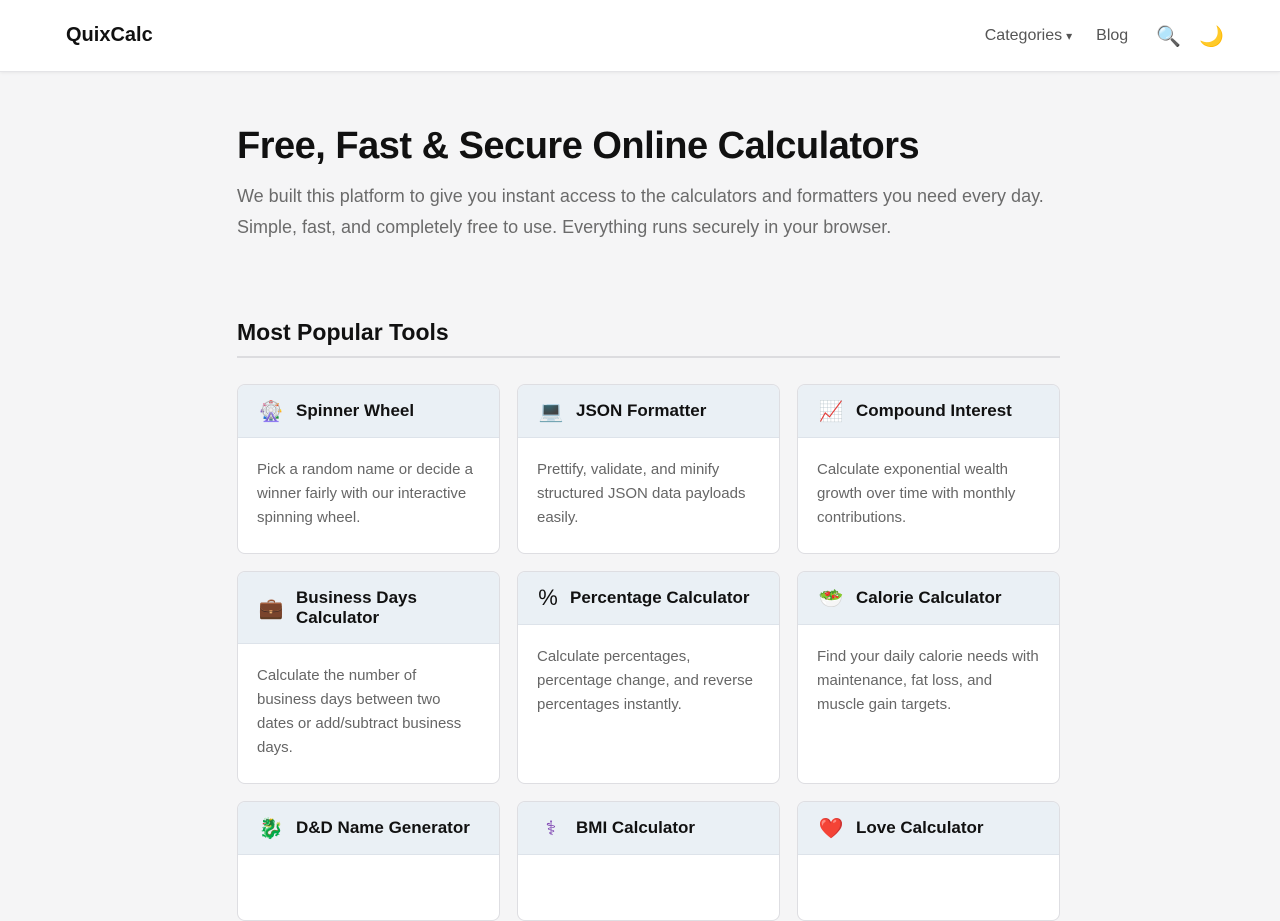 The image size is (1280, 921). Describe the element at coordinates (271, 411) in the screenshot. I see `ferris-wheel-icon: 🎡` at that location.